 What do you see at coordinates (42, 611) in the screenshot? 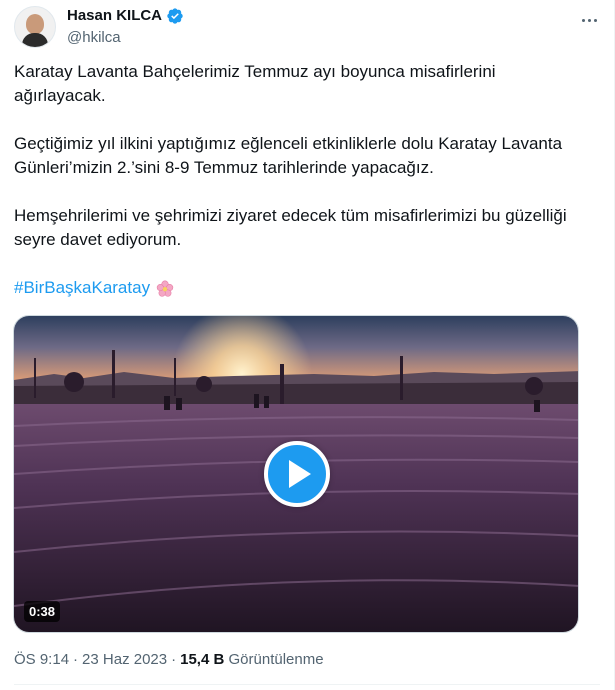
I see `video-duration: 0:38` at bounding box center [42, 611].